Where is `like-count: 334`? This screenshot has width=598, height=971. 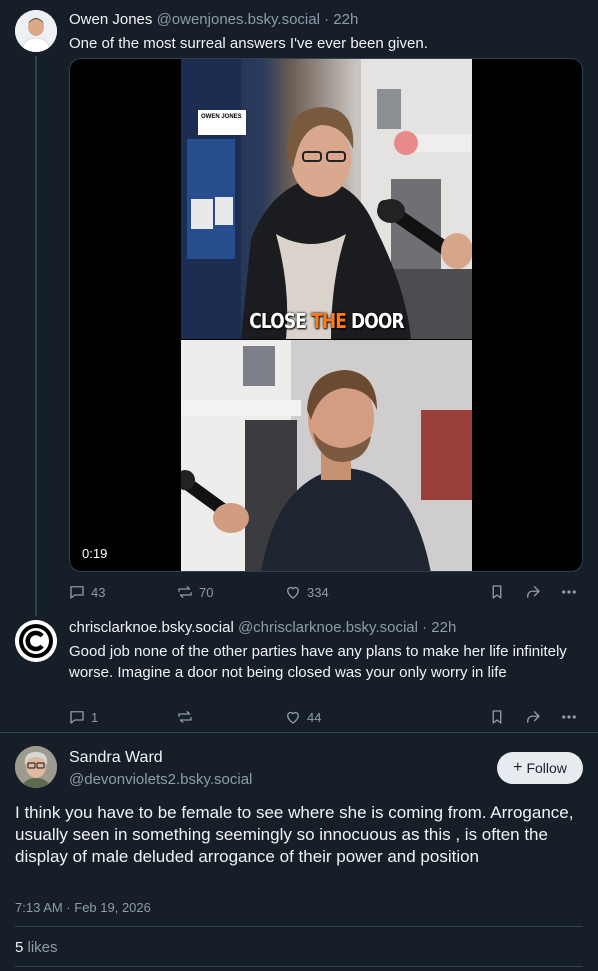 like-count: 334 is located at coordinates (318, 592).